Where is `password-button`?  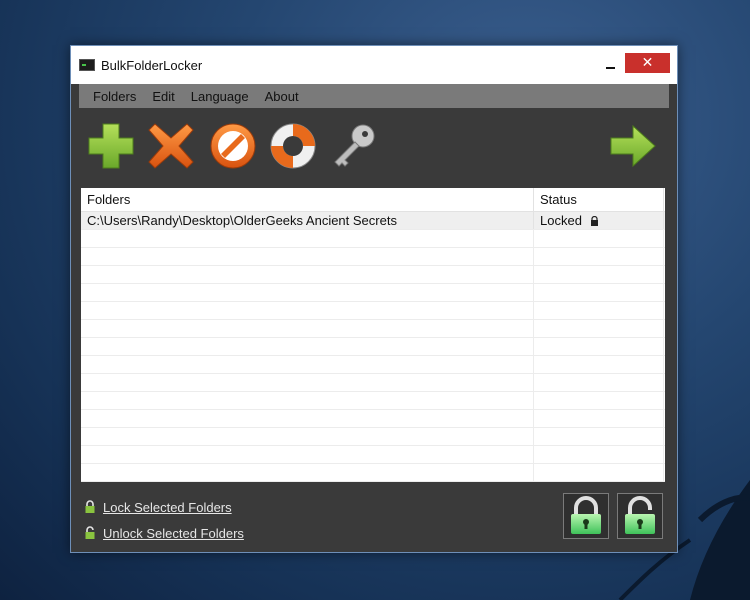
password-button is located at coordinates (353, 146).